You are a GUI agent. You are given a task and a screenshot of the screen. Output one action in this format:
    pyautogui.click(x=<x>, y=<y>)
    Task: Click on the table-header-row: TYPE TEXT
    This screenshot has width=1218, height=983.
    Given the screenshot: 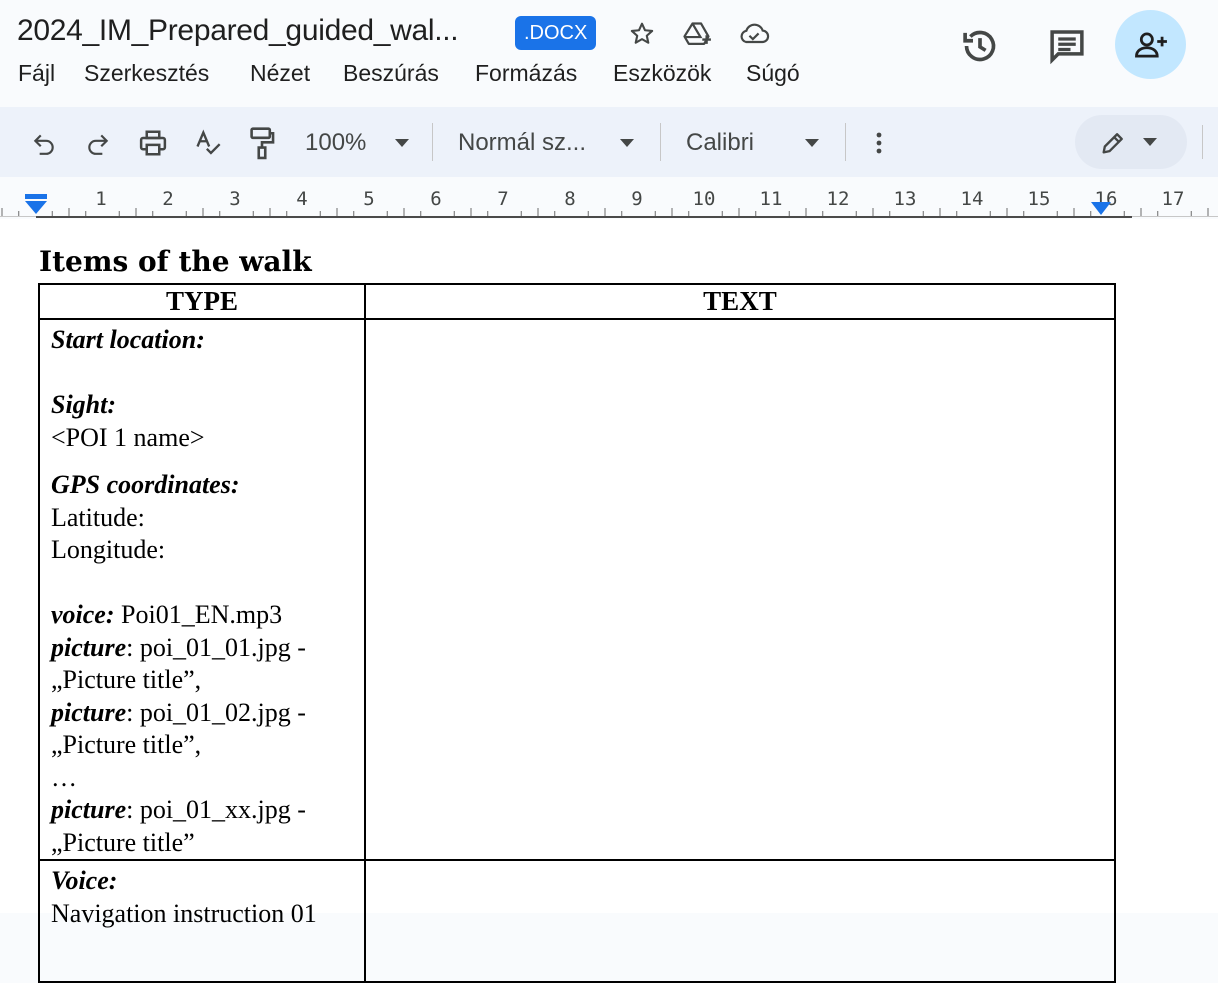 What is the action you would take?
    pyautogui.click(x=577, y=301)
    